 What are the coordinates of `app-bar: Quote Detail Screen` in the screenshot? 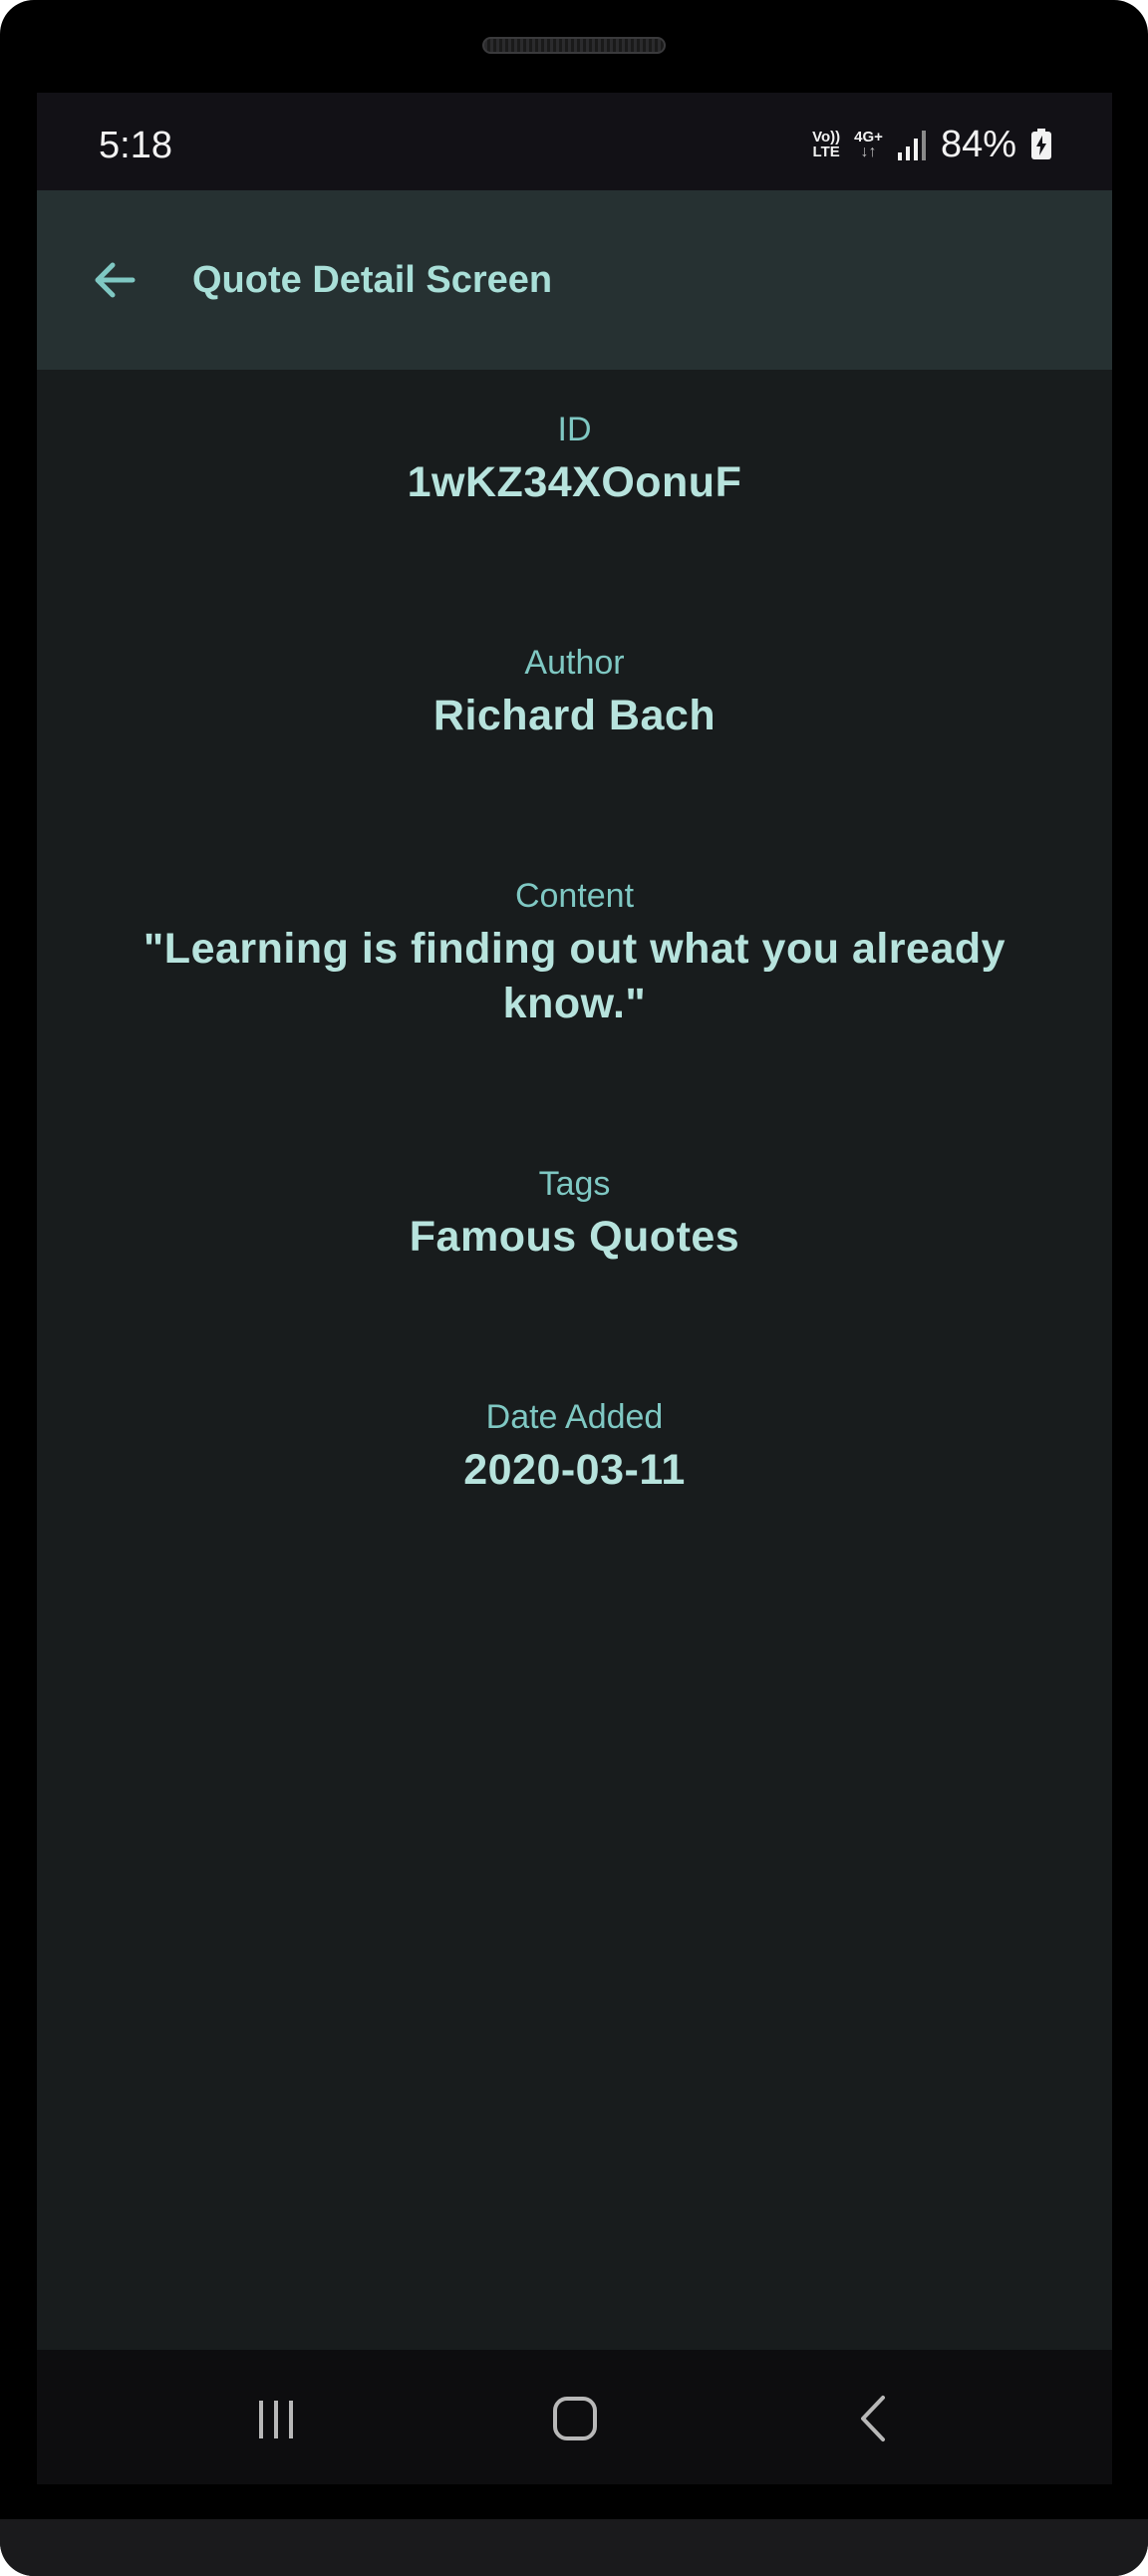 It's located at (574, 280).